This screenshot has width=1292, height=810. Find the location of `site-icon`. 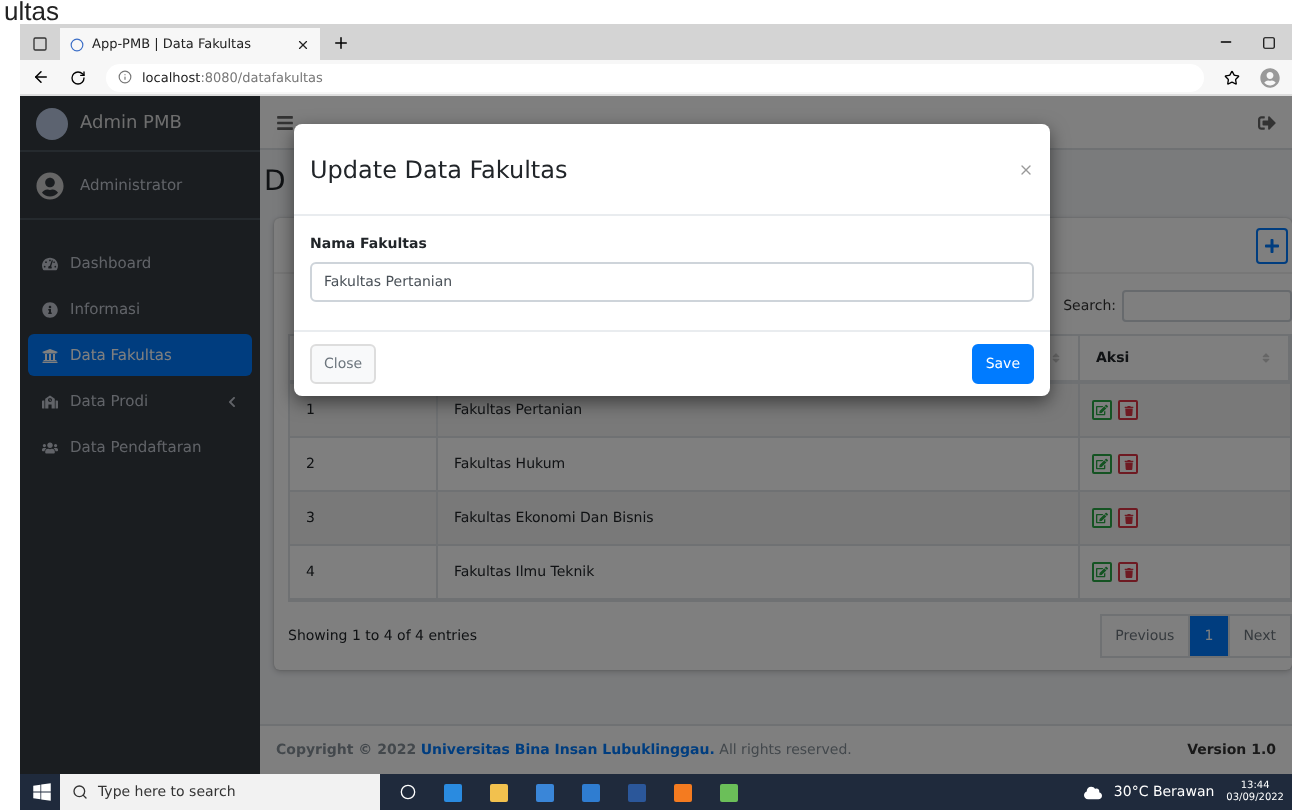

site-icon is located at coordinates (77, 44).